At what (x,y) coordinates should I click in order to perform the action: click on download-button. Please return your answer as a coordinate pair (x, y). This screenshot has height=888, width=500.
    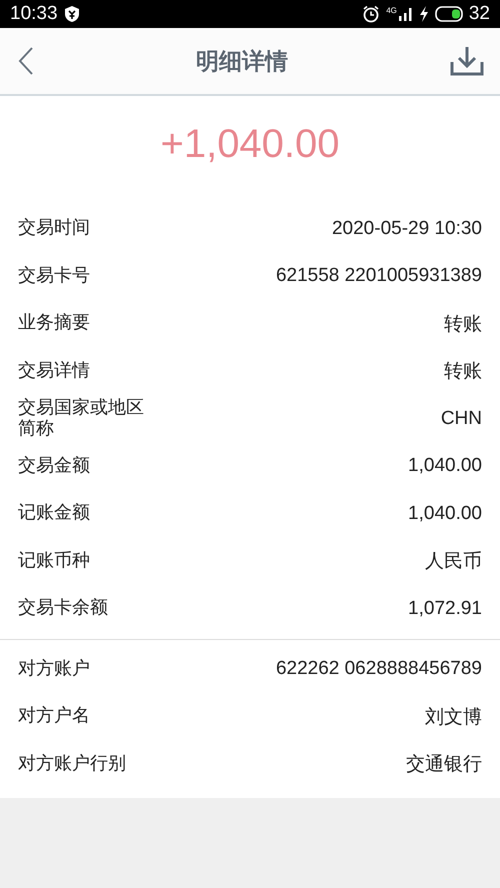
    Looking at the image, I should click on (467, 61).